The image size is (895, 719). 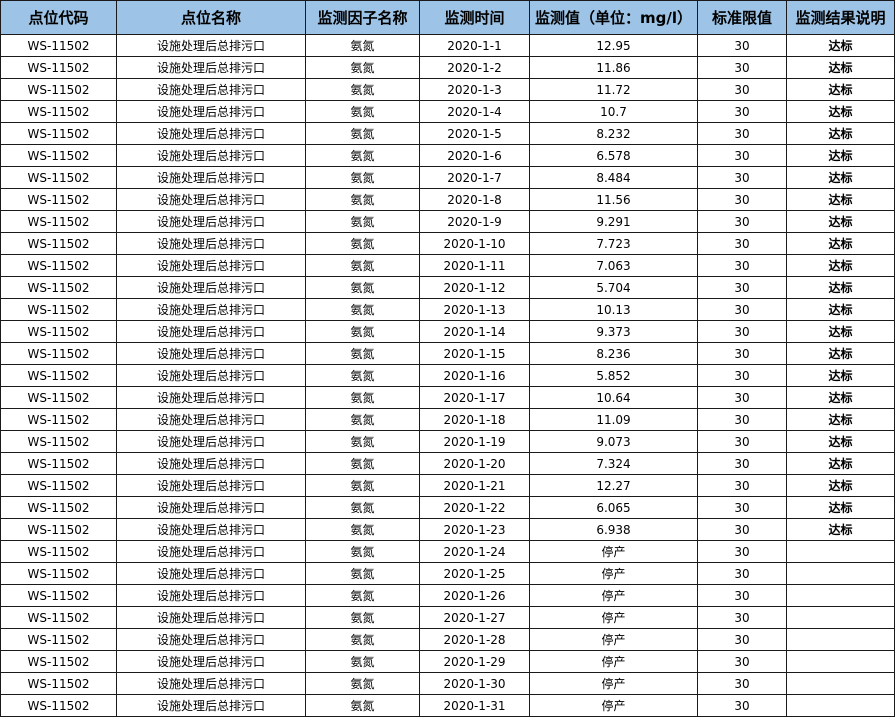 I want to click on monitor-time-cell: 2020-1-23, so click(x=474, y=529).